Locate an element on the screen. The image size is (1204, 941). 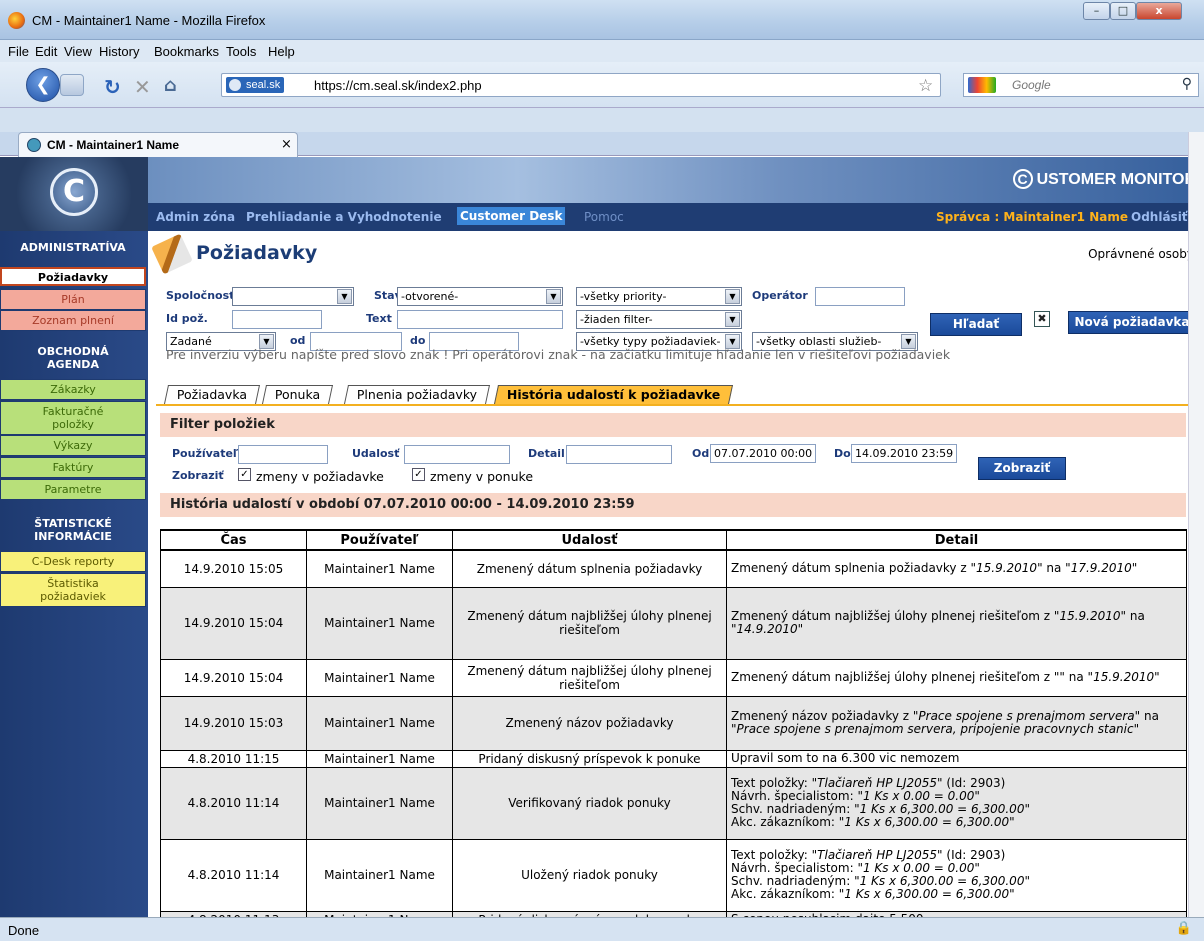
operator-input is located at coordinates (860, 296).